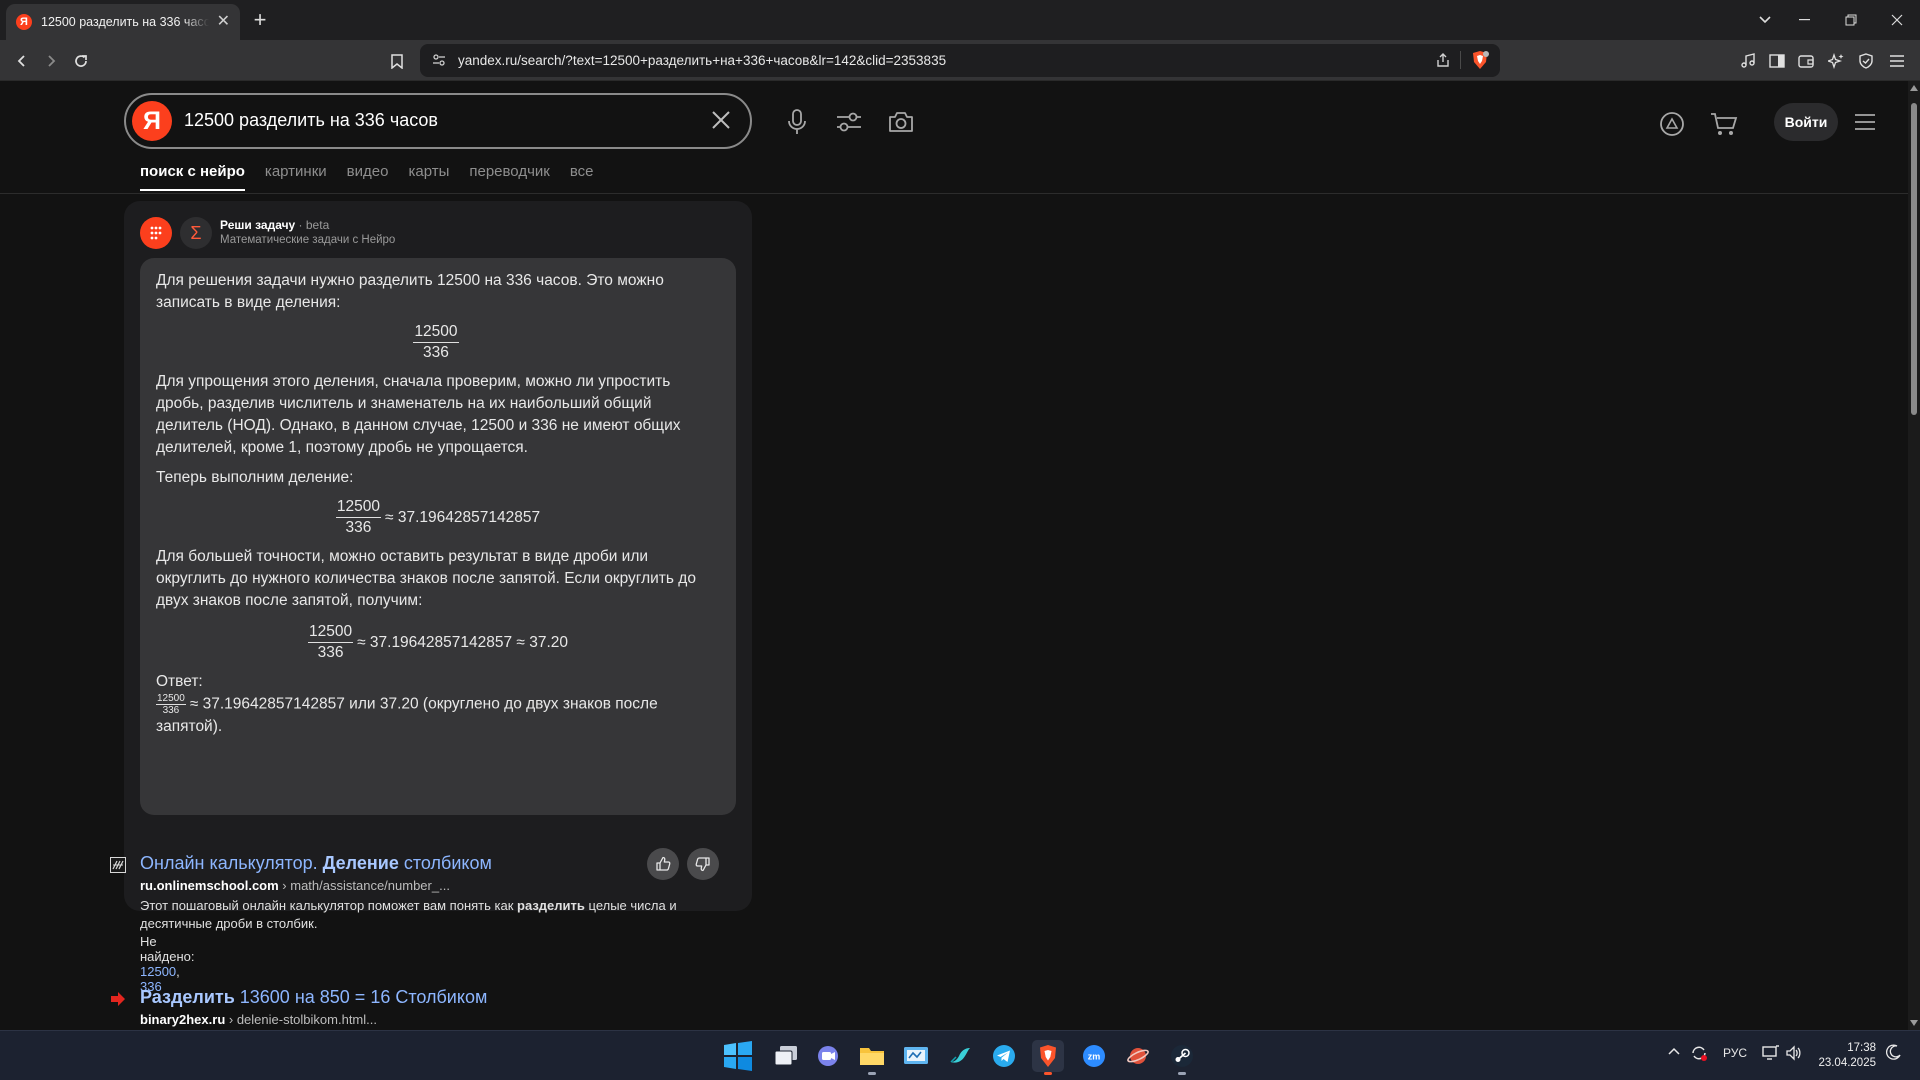  Describe the element at coordinates (1048, 1057) in the screenshot. I see `brave-browser-icon` at that location.